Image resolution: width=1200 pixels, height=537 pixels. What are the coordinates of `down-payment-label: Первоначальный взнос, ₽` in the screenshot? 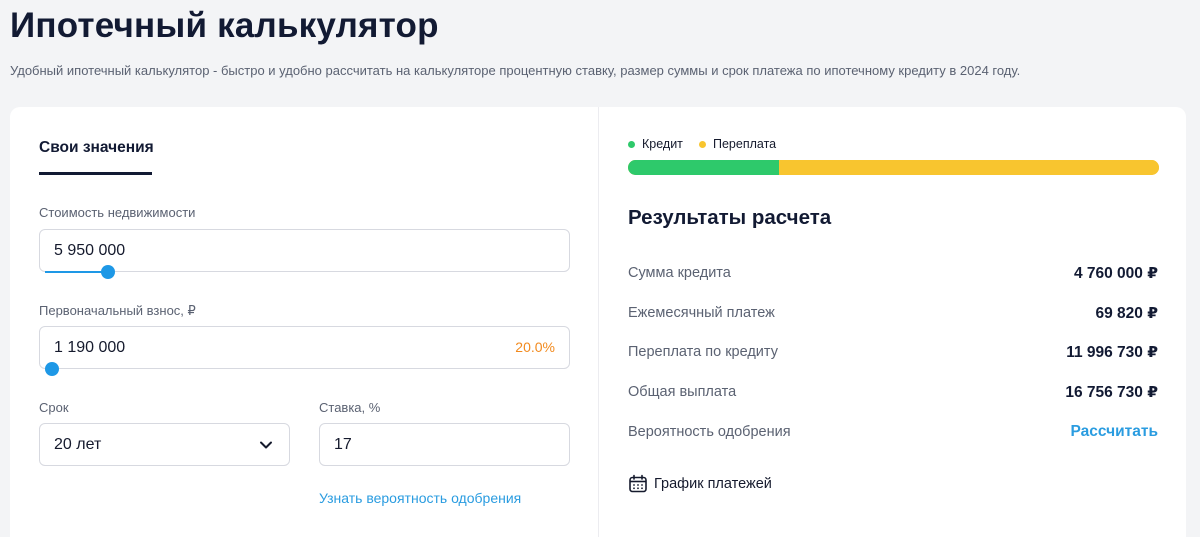 It's located at (117, 310).